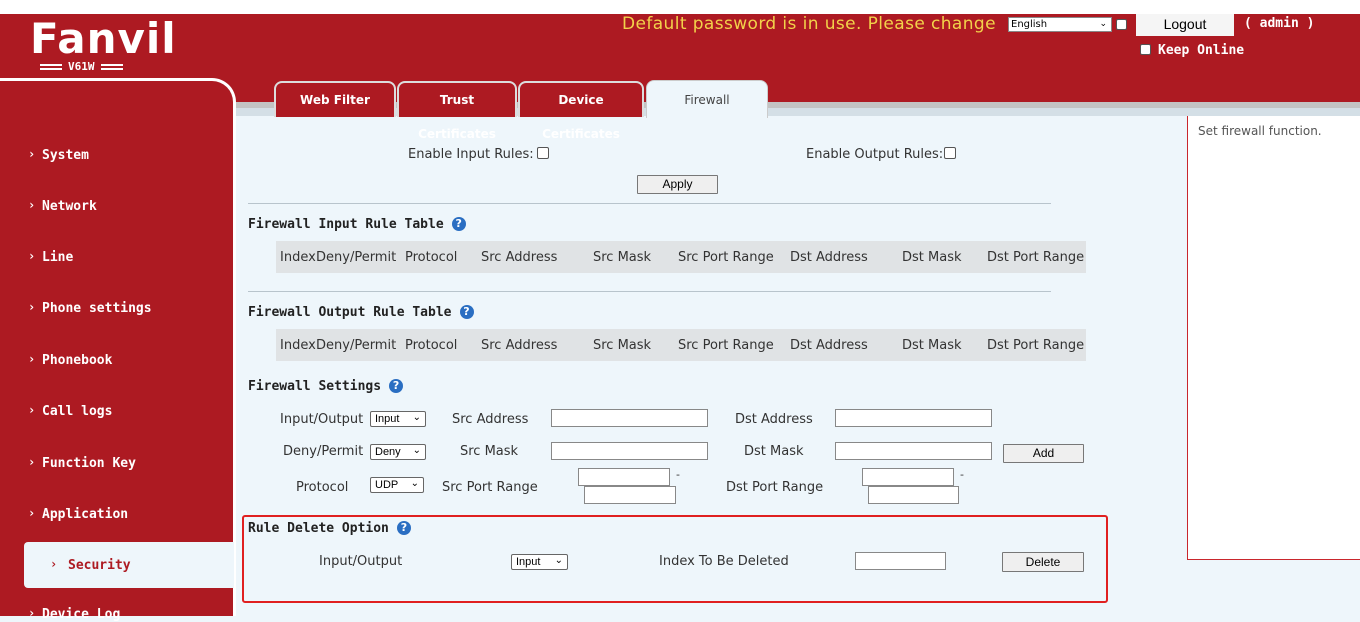 The image size is (1360, 622). Describe the element at coordinates (387, 419) in the screenshot. I see `input-output-select-value: Input` at that location.